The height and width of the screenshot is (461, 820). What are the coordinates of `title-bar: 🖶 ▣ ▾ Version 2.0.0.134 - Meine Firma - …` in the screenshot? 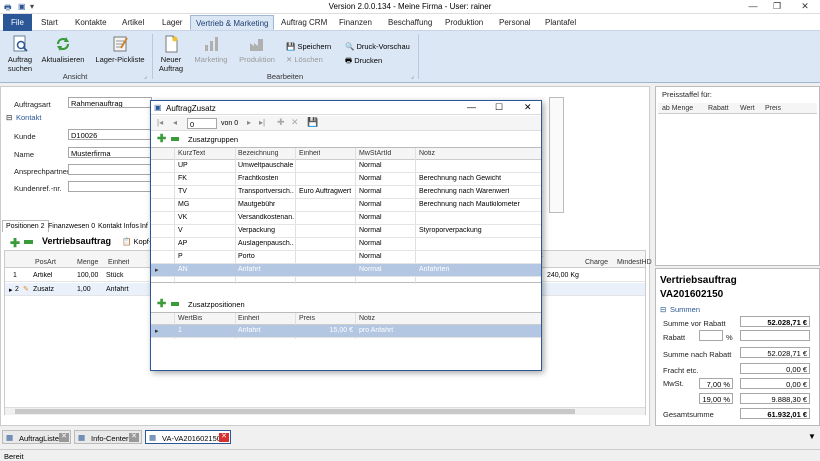 It's located at (410, 7).